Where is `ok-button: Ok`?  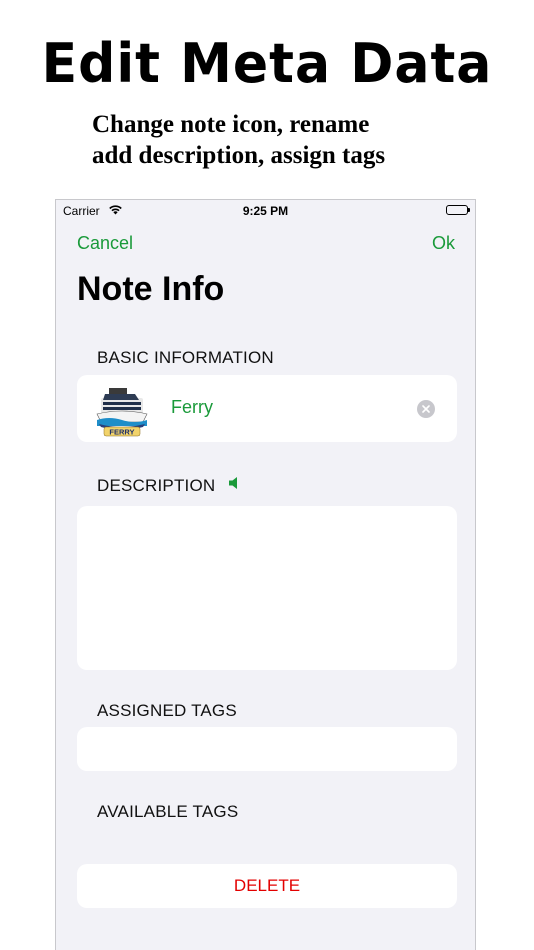
ok-button: Ok is located at coordinates (443, 243).